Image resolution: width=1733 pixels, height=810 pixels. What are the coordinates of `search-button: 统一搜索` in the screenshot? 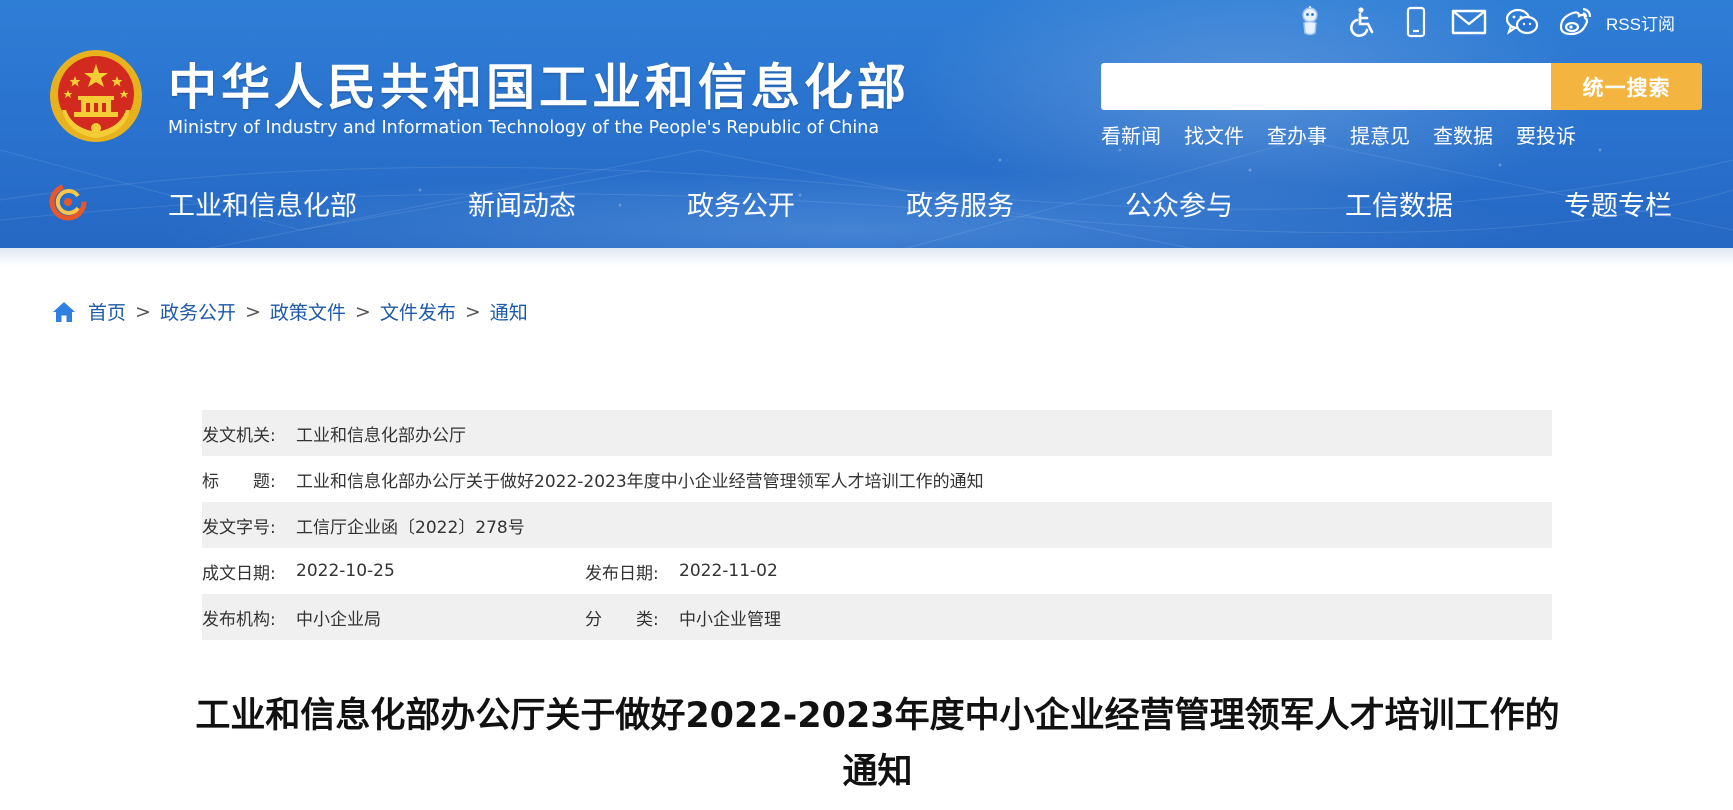 It's located at (1626, 86).